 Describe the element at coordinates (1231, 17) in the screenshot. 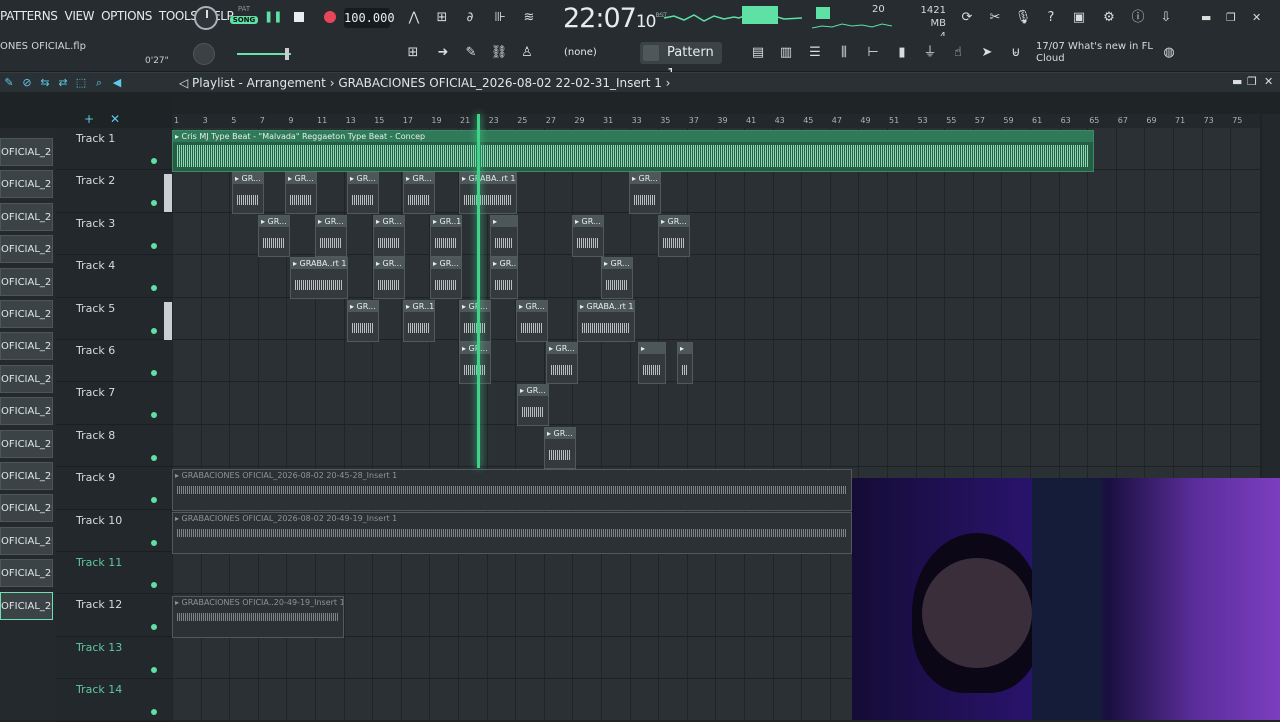

I see `maximize-icon: ❐` at that location.